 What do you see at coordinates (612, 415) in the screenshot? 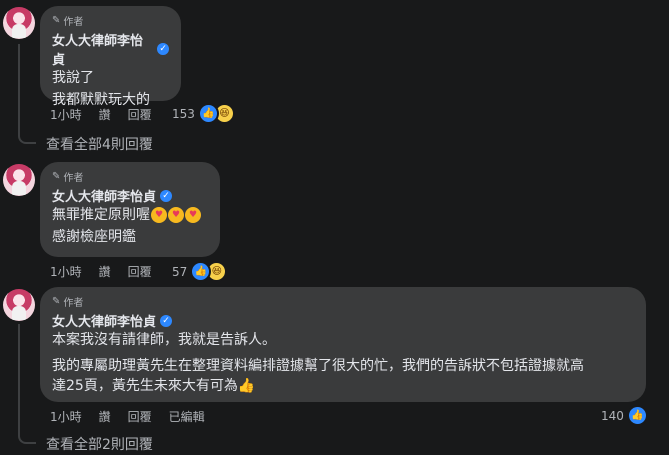
I see `reaction-count: 140` at bounding box center [612, 415].